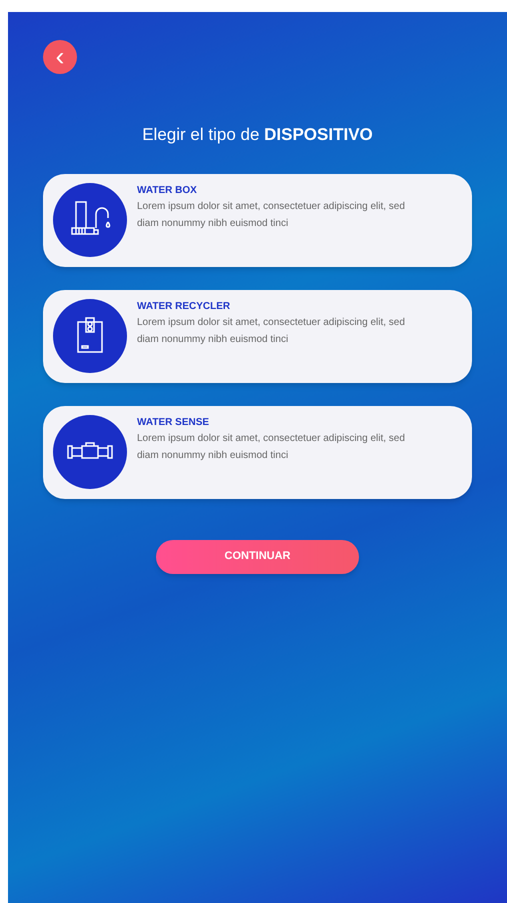 This screenshot has height=903, width=507. I want to click on device-card: WATER SENSE Lorem ipsum dolor sit amet, consectetuer adipiscing elit, sed diam nonummy nibh euismod tinci, so click(257, 452).